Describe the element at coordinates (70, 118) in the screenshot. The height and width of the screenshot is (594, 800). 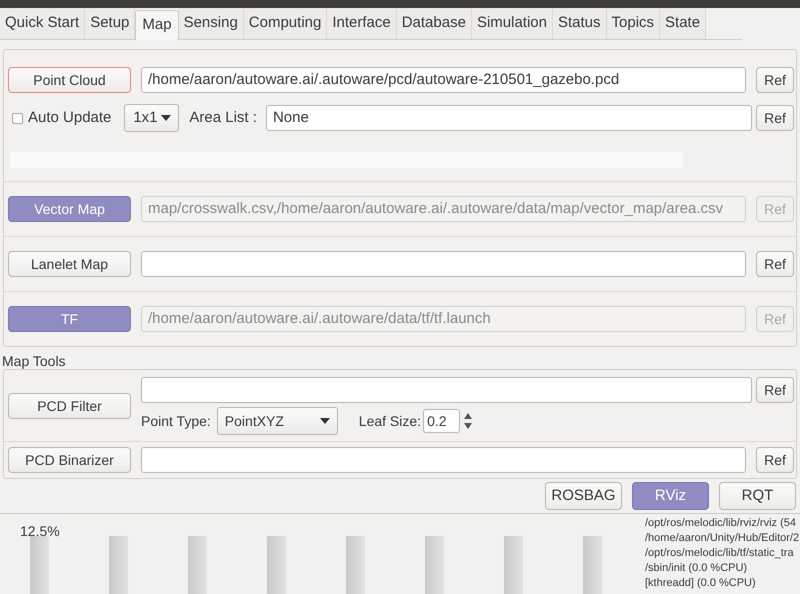
I see `checkbox-label: Auto Update` at that location.